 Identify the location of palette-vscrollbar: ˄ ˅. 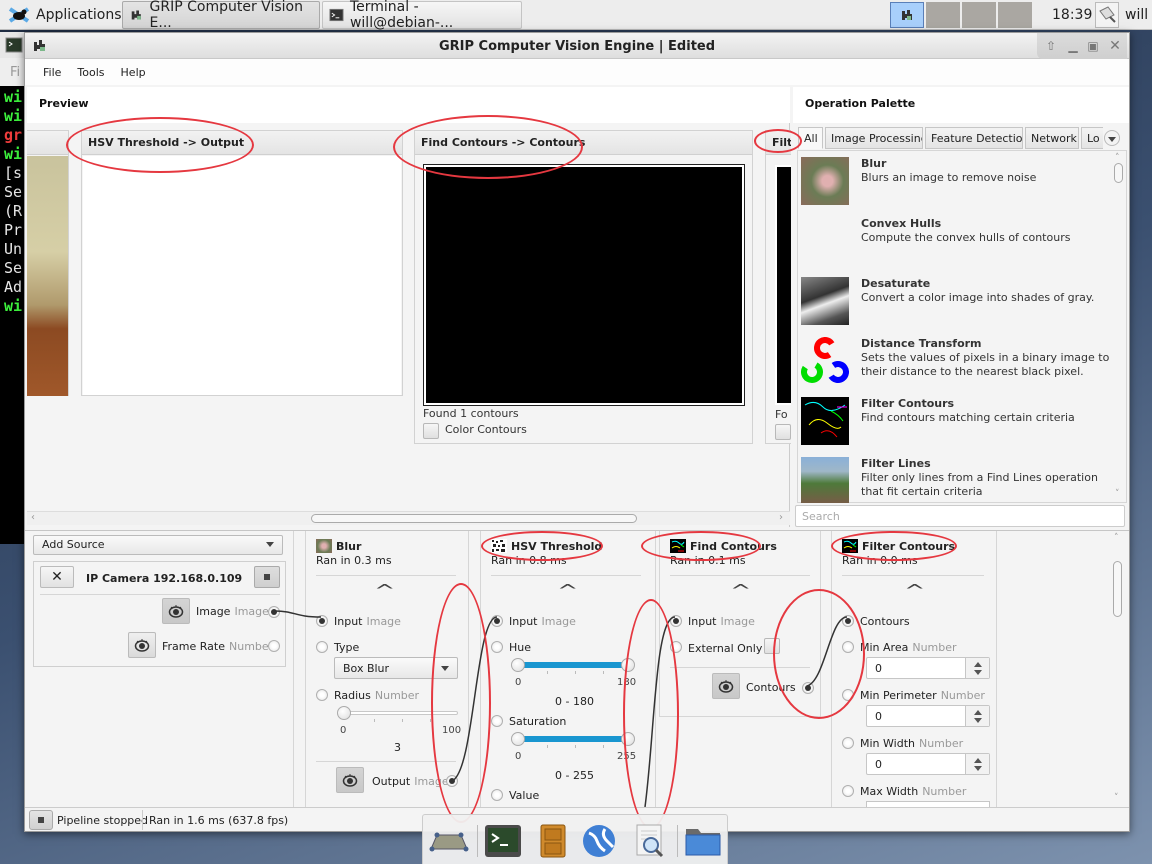
(1119, 327).